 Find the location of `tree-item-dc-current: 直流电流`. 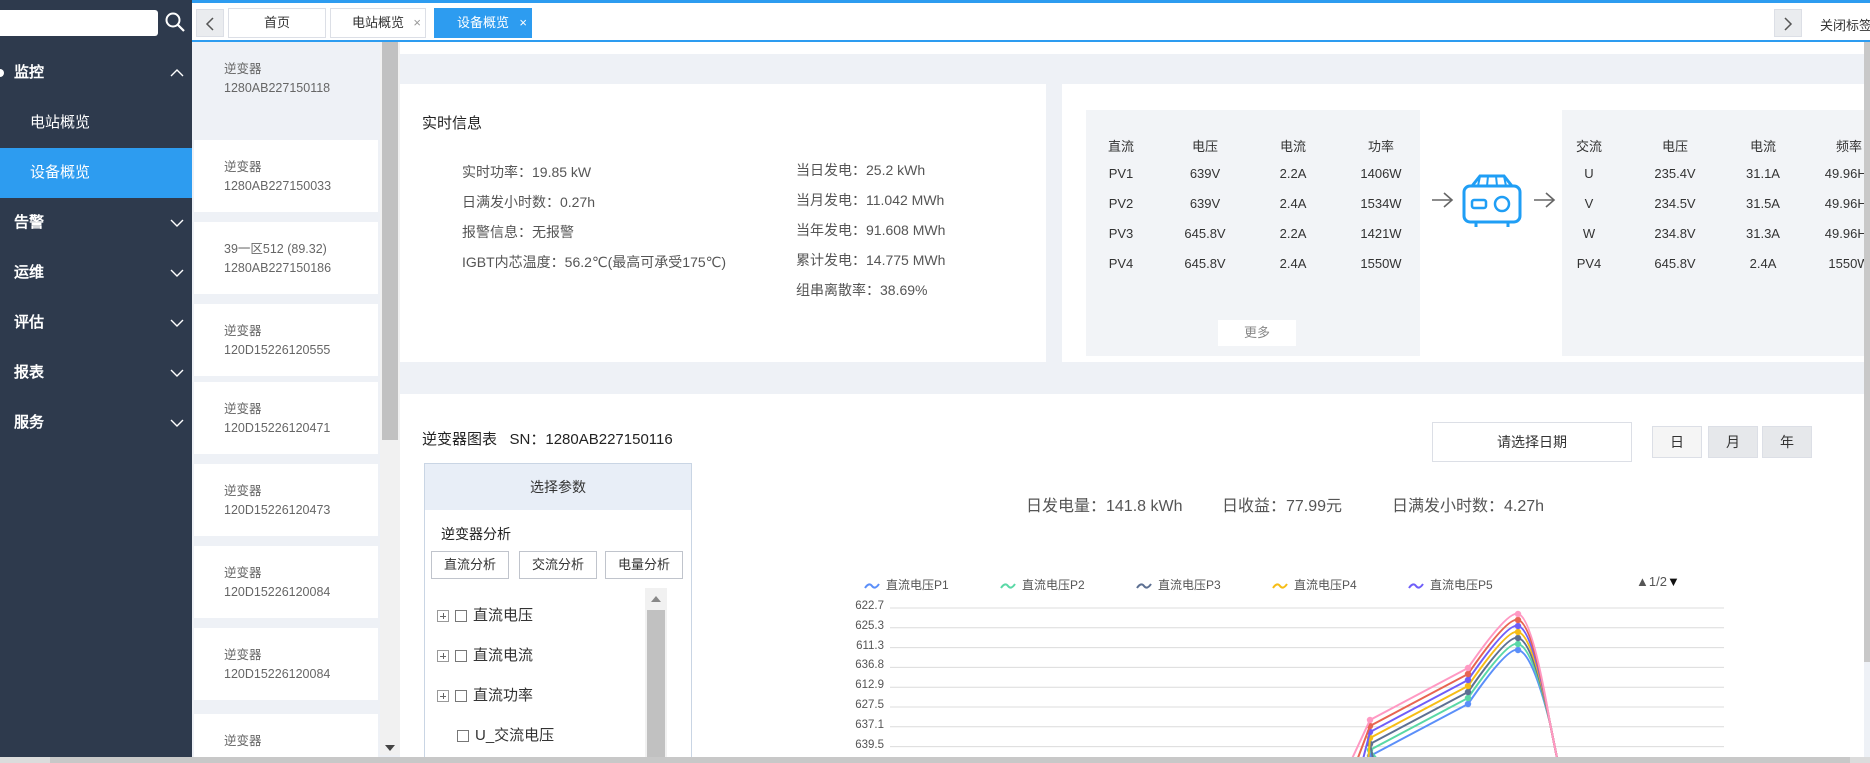

tree-item-dc-current: 直流电流 is located at coordinates (485, 654).